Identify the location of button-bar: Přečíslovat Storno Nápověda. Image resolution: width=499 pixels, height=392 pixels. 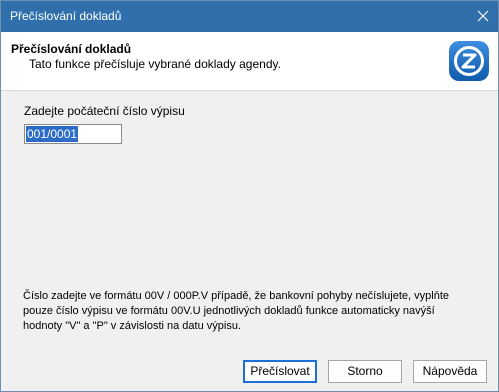
(249, 372).